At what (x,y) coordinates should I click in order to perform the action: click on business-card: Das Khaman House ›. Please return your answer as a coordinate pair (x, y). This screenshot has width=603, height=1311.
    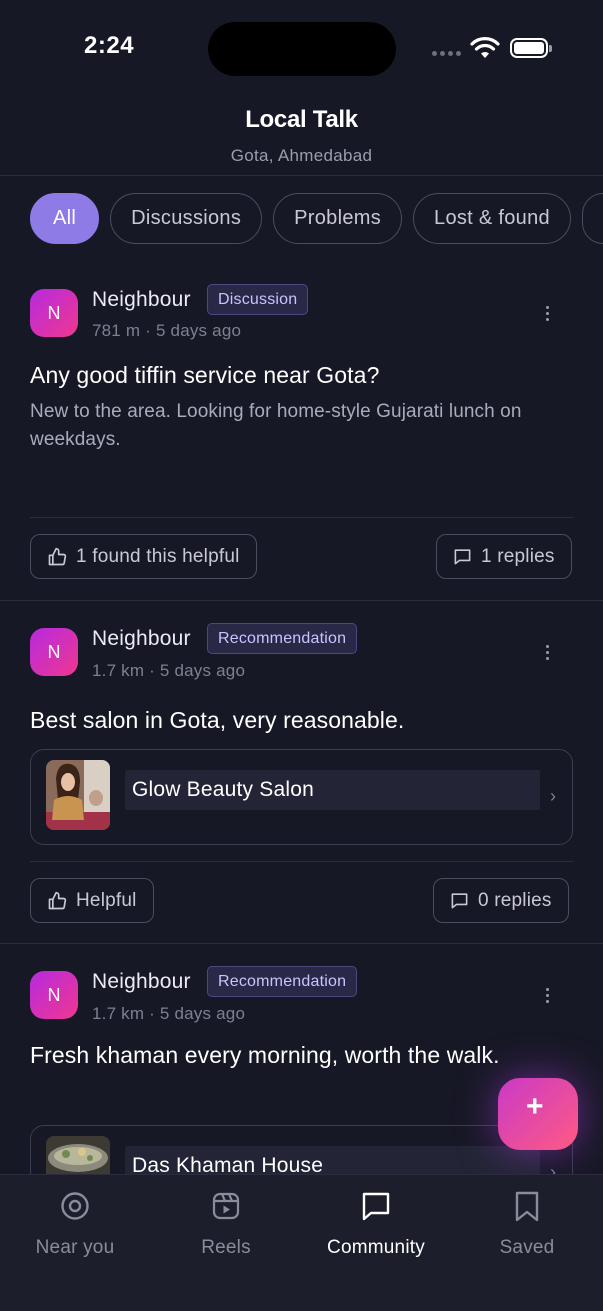
    Looking at the image, I should click on (301, 1149).